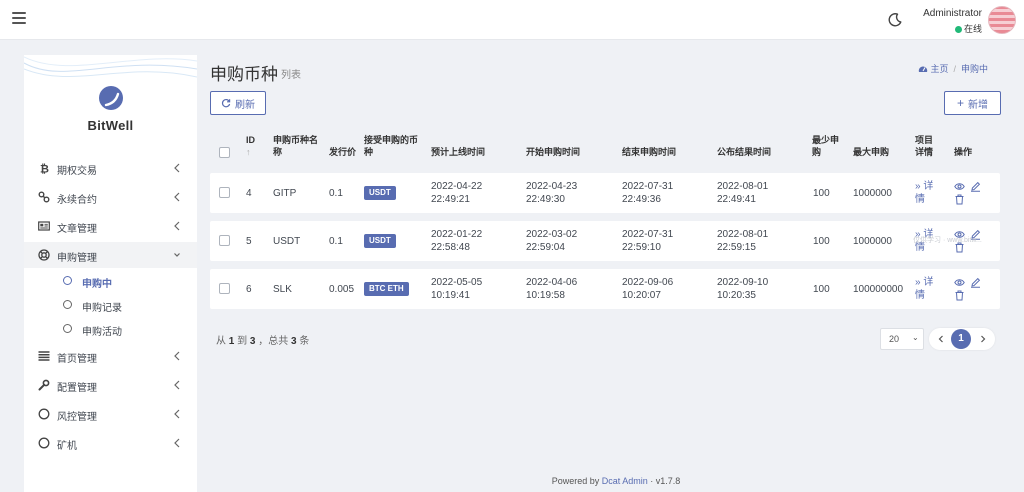  Describe the element at coordinates (110, 168) in the screenshot. I see `sidebar-item-options-trading: ₿ 期权交易` at that location.